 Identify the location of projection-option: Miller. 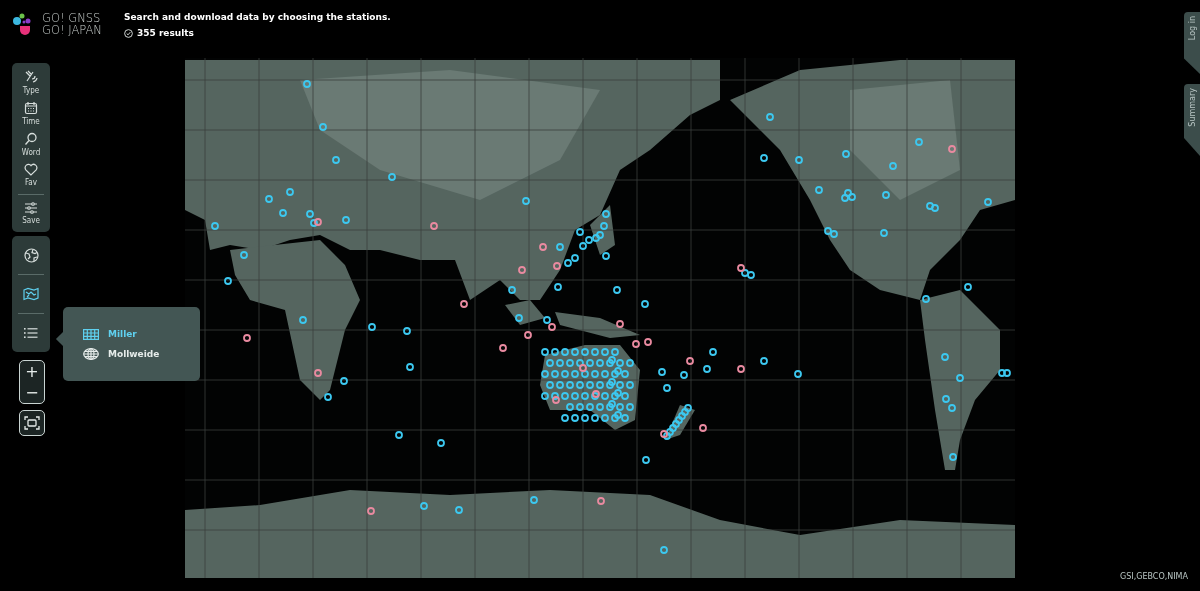
(141, 334).